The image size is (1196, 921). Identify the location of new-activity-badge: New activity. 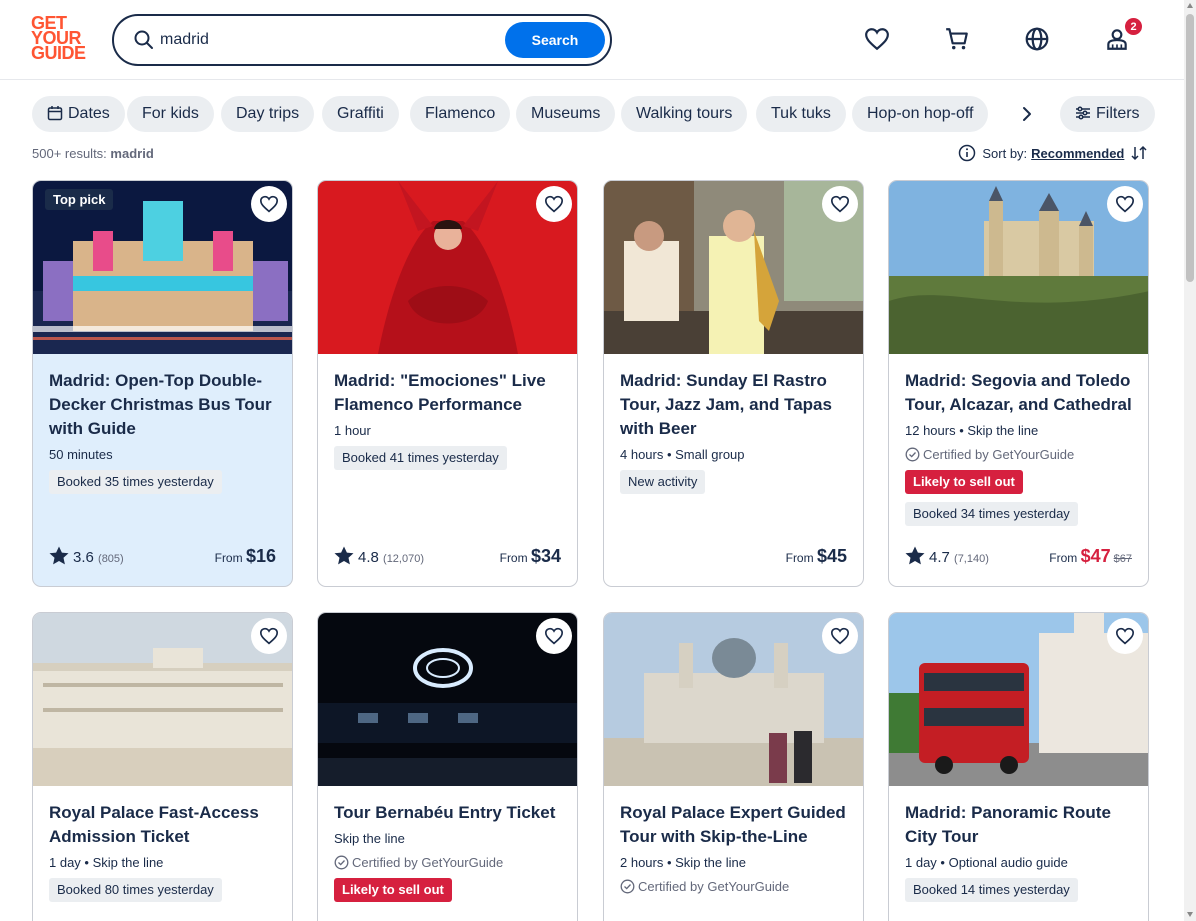
(663, 482).